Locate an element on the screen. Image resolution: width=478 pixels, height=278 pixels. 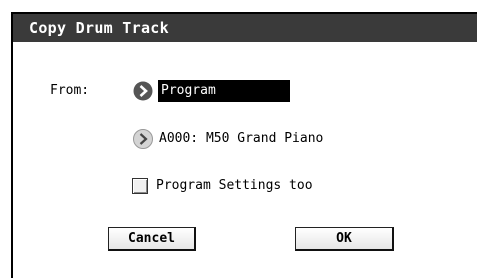
program-settings-checkbox is located at coordinates (140, 186).